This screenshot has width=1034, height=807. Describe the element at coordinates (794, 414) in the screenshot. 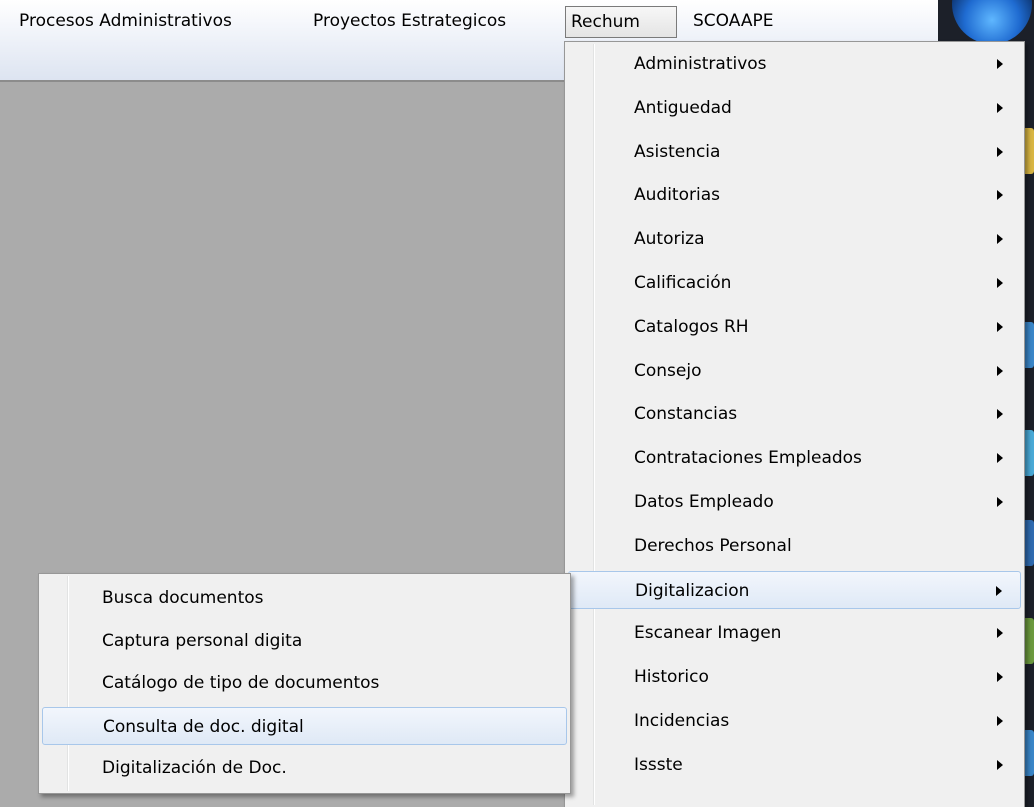

I see `menu-item-constancias: Constancias` at that location.